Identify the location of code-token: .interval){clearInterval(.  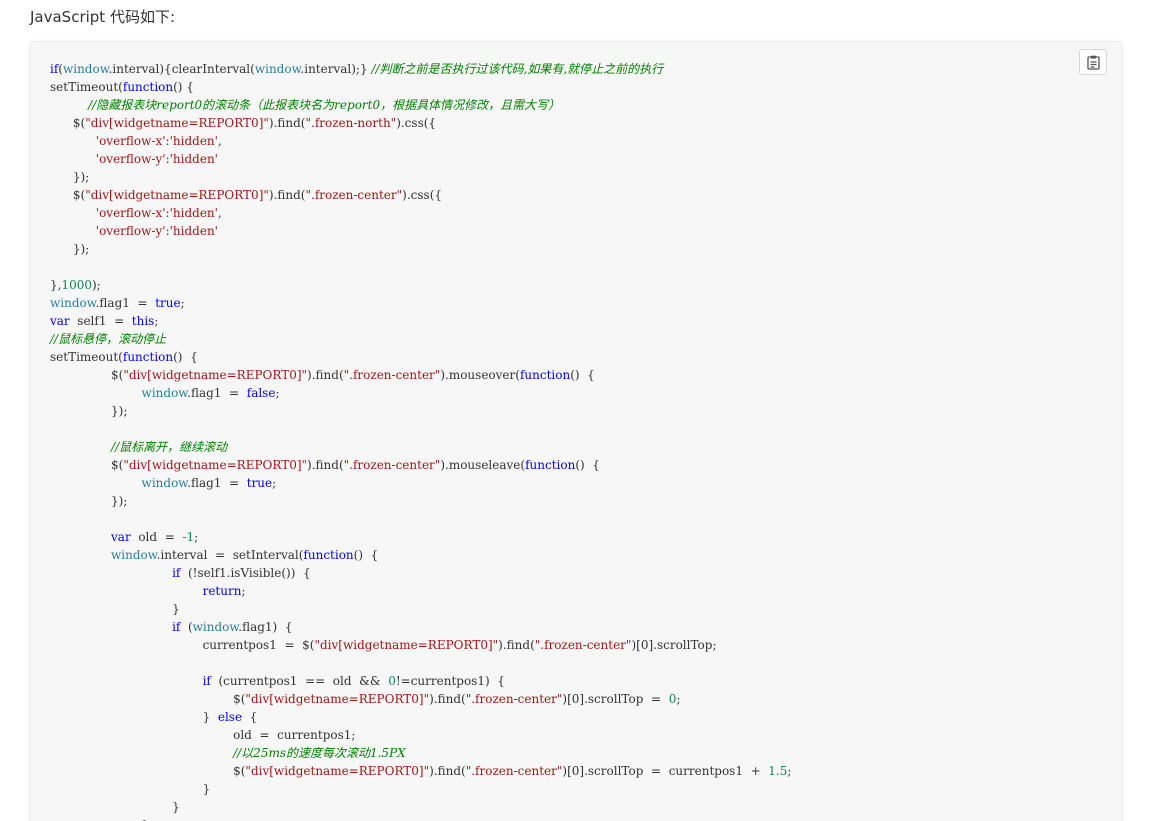
(181, 69).